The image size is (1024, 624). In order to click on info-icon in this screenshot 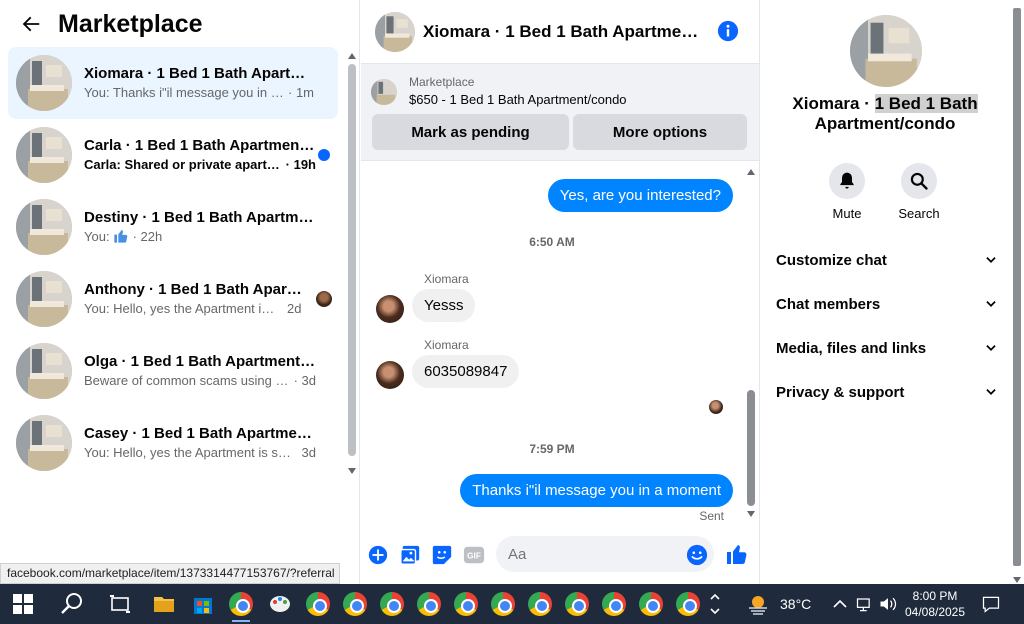, I will do `click(728, 31)`.